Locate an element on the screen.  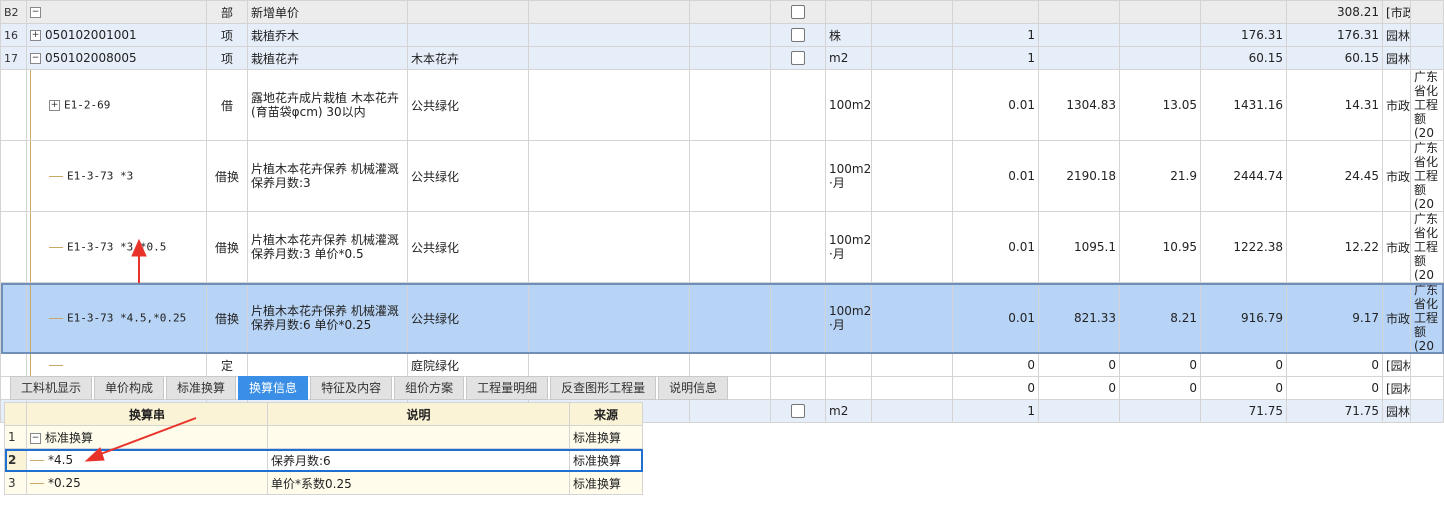
code-cell is located at coordinates (116, 365).